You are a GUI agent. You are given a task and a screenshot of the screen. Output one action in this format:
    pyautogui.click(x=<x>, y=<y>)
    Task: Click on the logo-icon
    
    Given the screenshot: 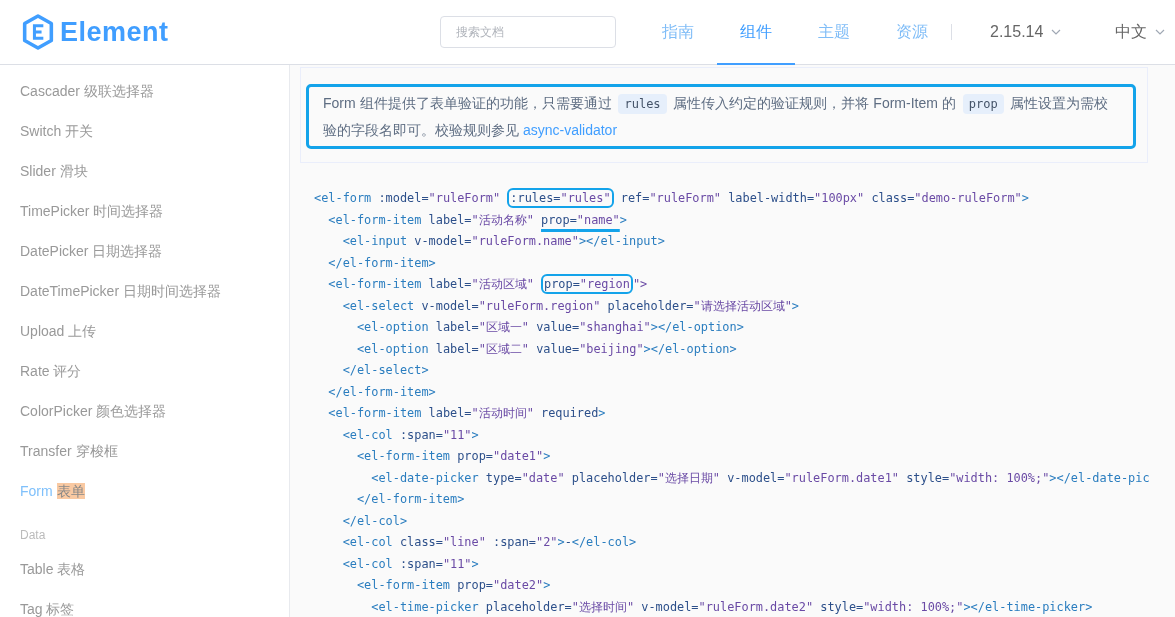 What is the action you would take?
    pyautogui.click(x=38, y=32)
    